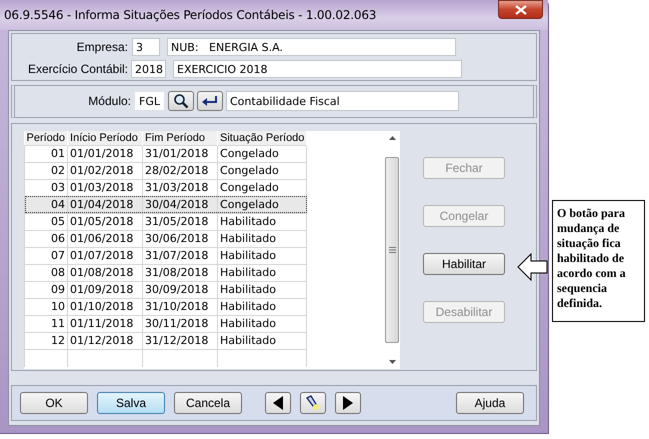  Describe the element at coordinates (131, 403) in the screenshot. I see `dialog-button: Salva` at that location.